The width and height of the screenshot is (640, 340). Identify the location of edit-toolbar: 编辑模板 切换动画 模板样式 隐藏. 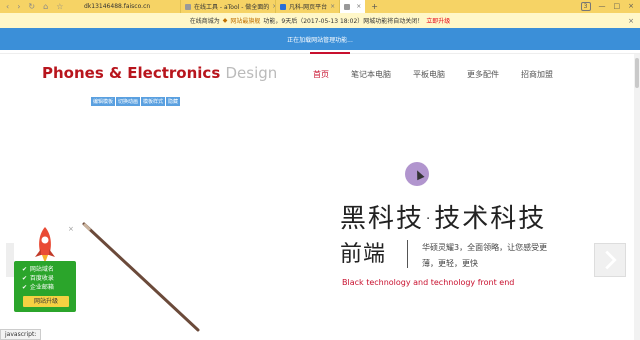
(136, 101).